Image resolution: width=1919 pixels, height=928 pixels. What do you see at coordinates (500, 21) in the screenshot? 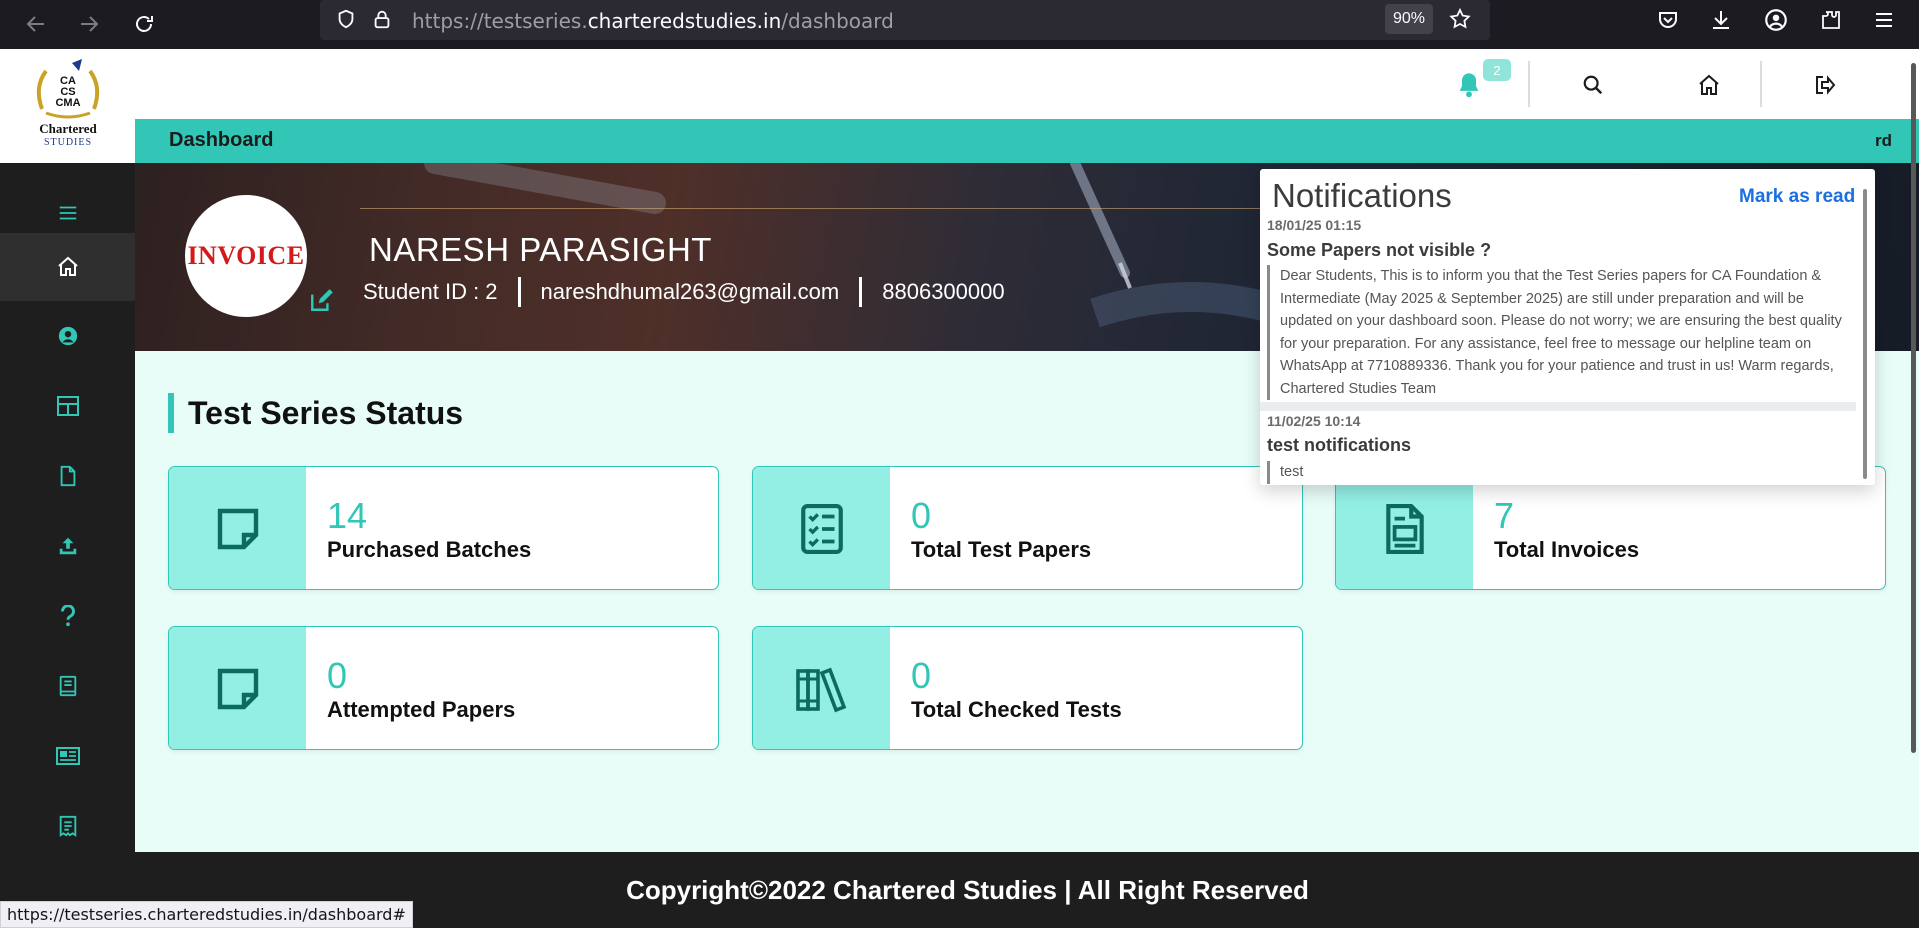
I see `url-prefix: https://testseries.` at bounding box center [500, 21].